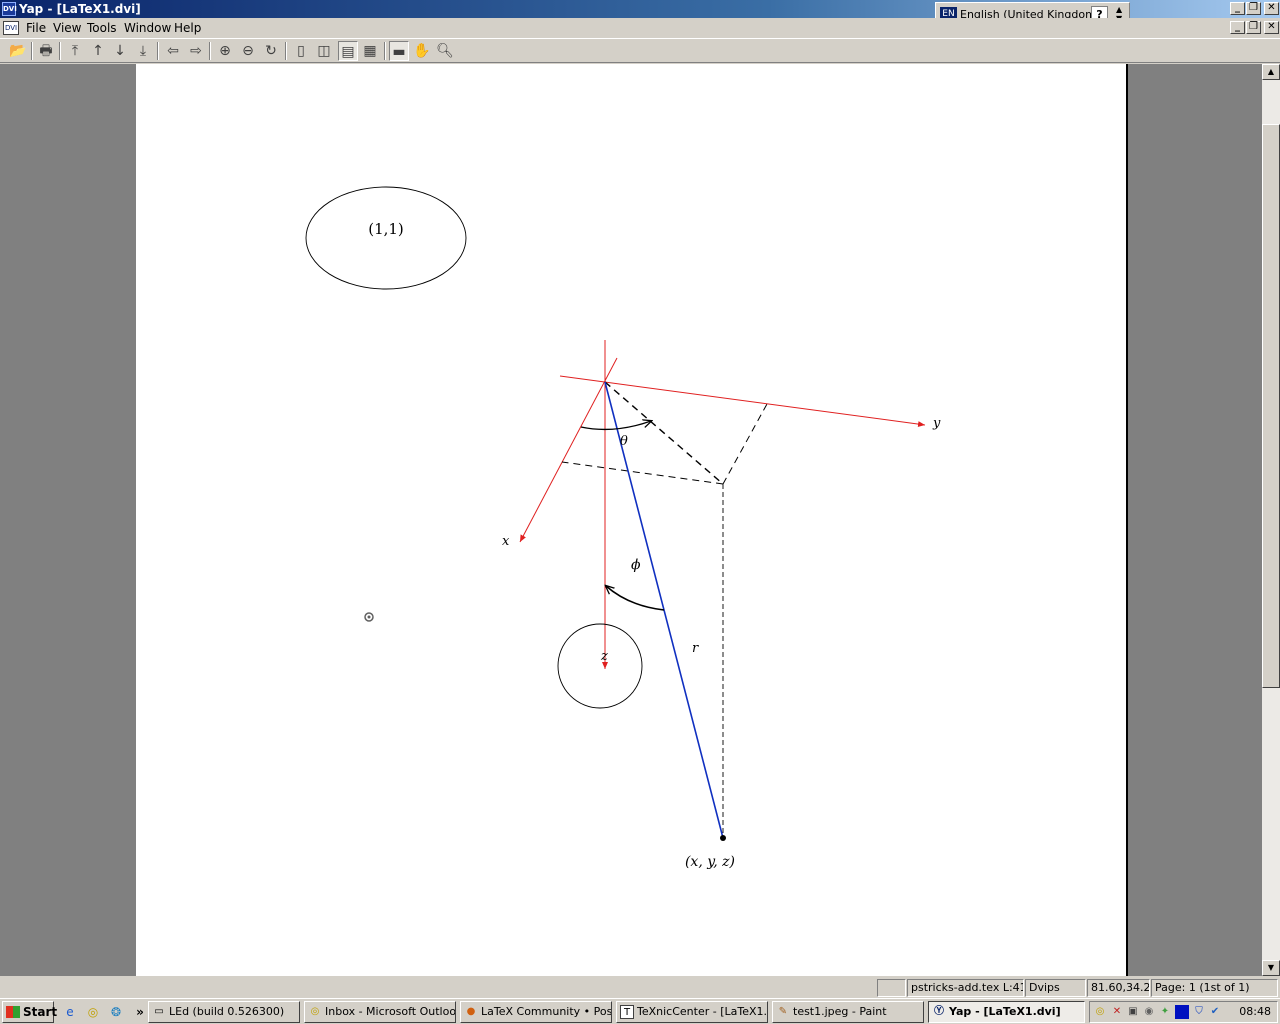 This screenshot has height=1024, width=1280. Describe the element at coordinates (224, 1012) in the screenshot. I see `task-led: ▭ LEd (build 0.526300)` at that location.